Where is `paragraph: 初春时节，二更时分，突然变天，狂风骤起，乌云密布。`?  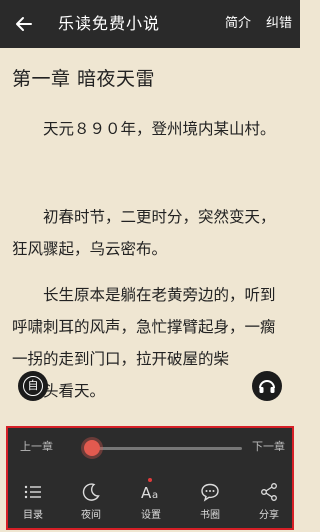 paragraph: 初春时节，二更时分，突然变天，狂风骤起，乌云密布。 is located at coordinates (144, 233).